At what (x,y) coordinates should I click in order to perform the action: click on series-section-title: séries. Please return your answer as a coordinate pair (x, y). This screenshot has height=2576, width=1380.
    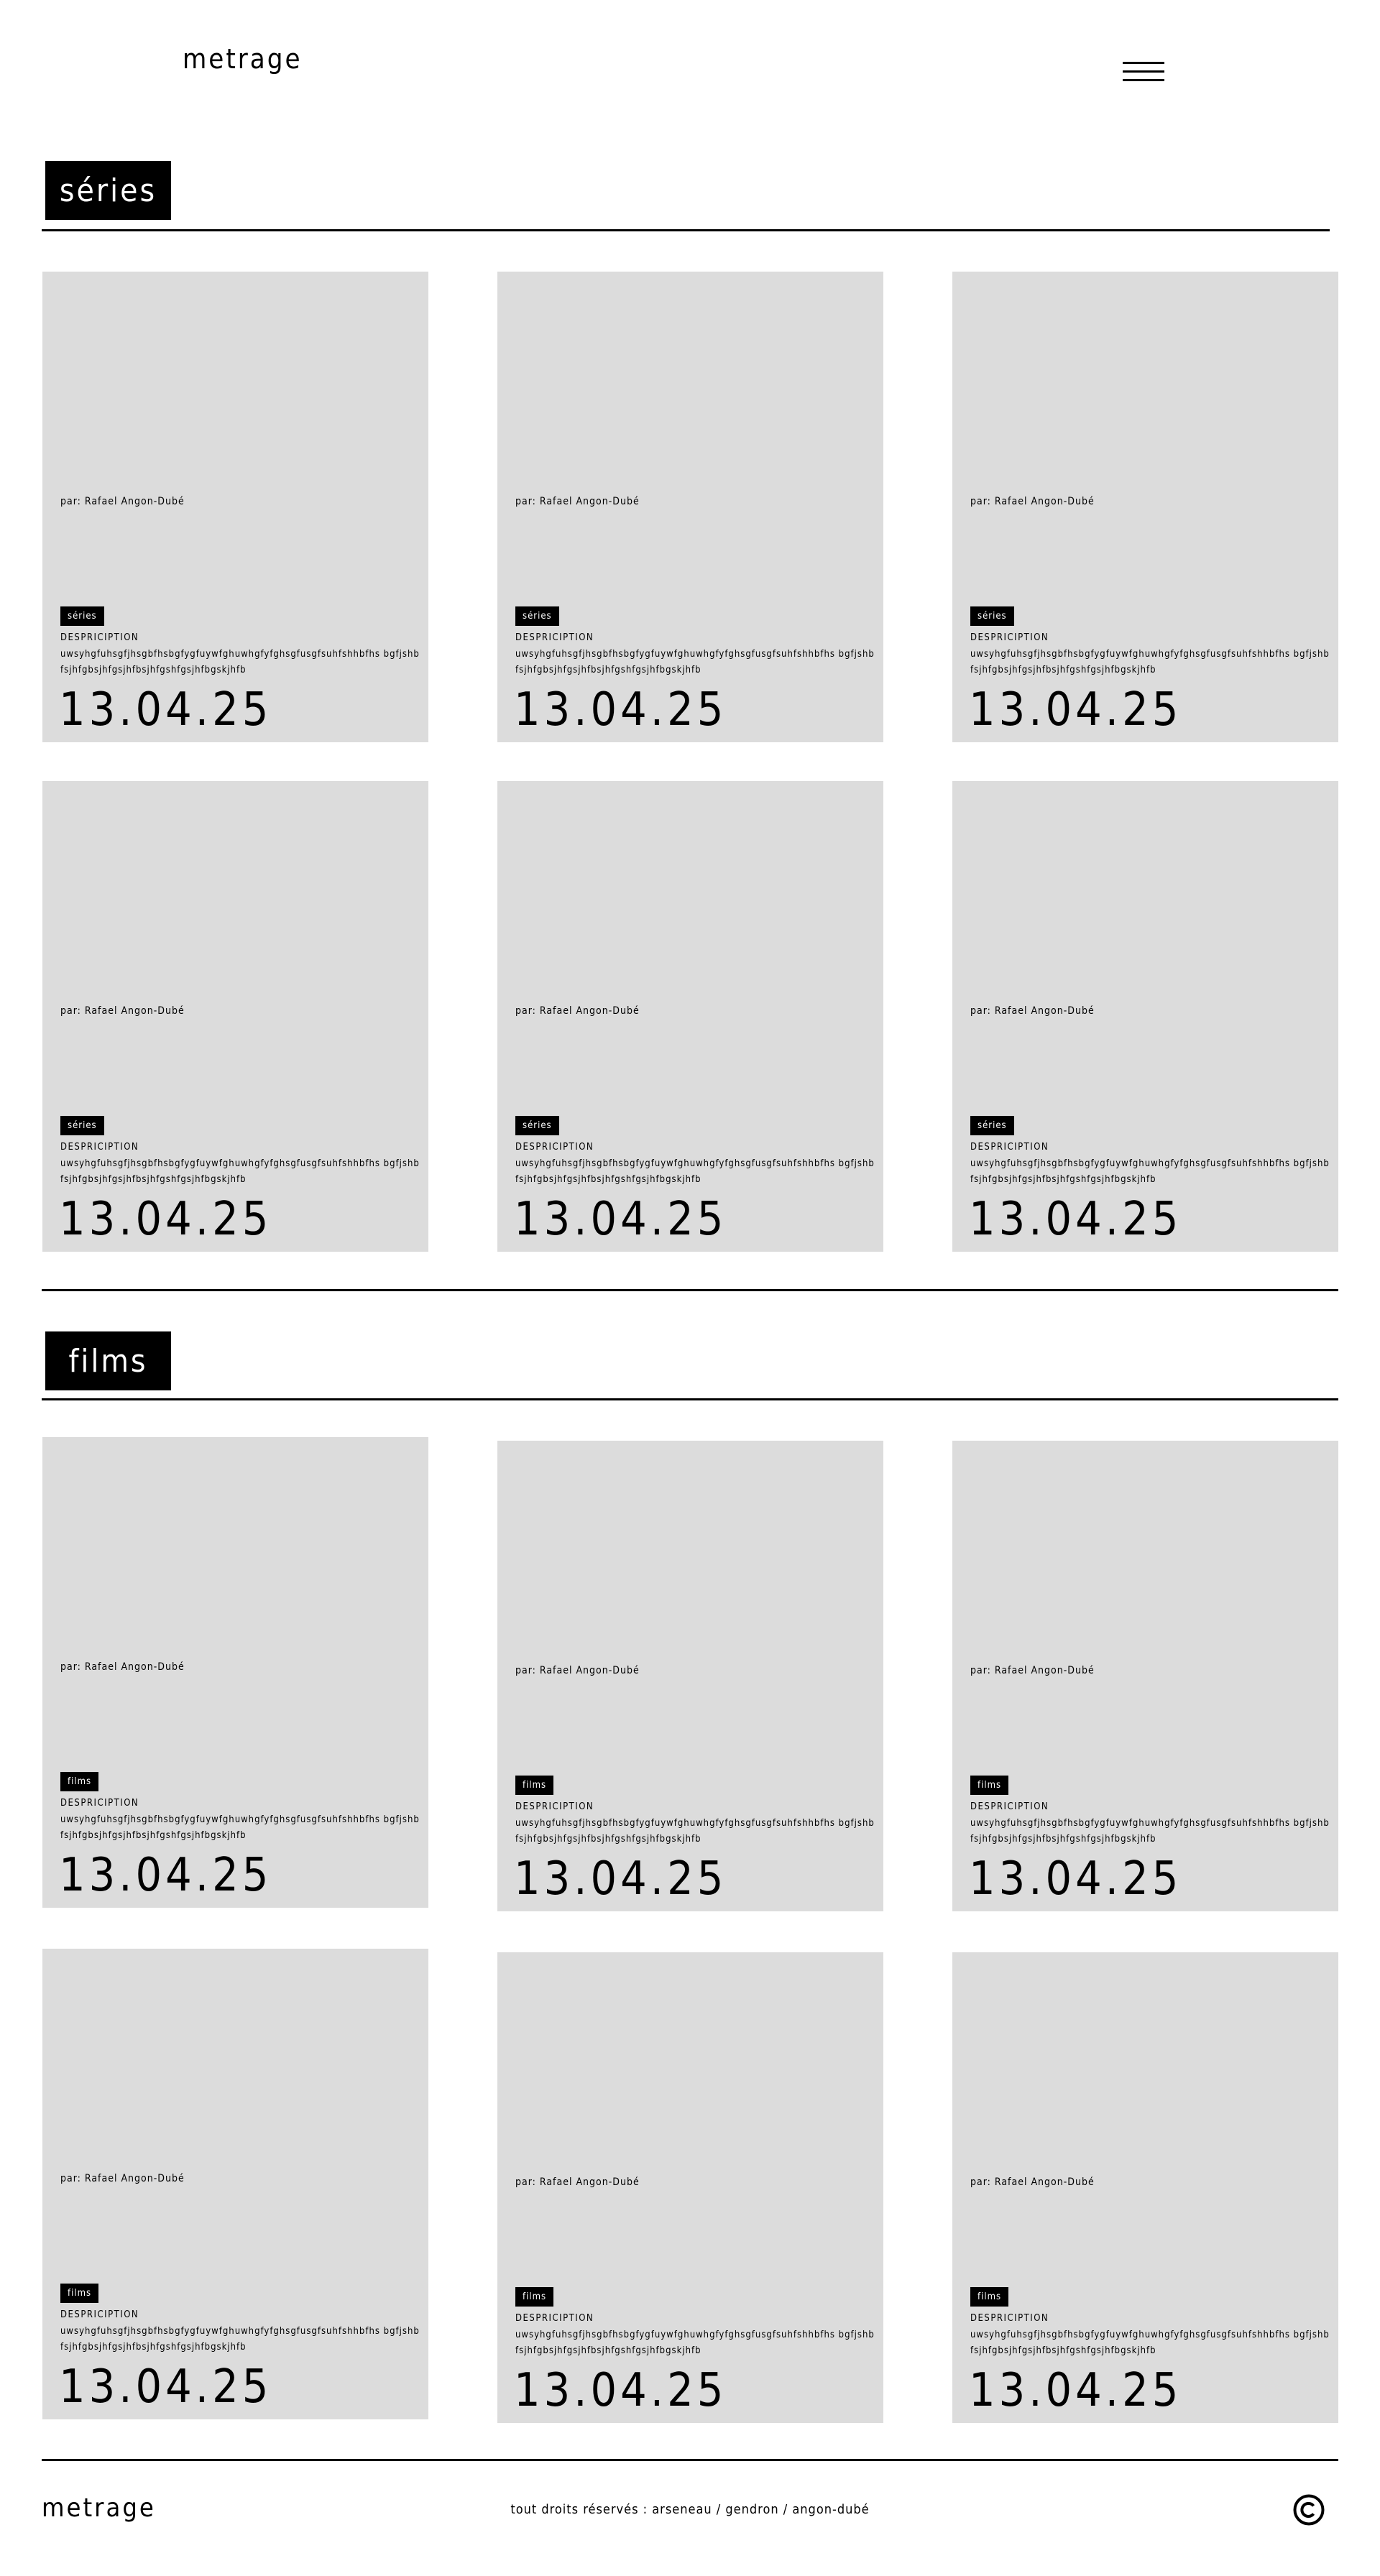
    Looking at the image, I should click on (108, 191).